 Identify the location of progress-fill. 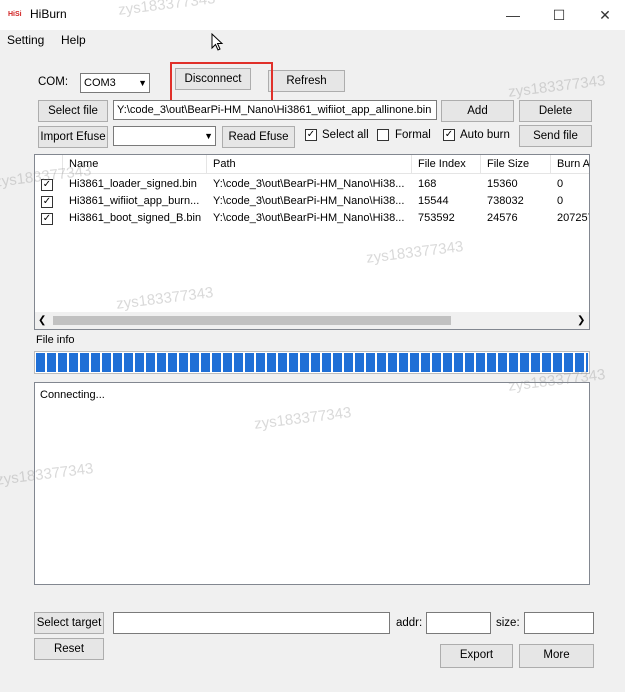
(312, 362).